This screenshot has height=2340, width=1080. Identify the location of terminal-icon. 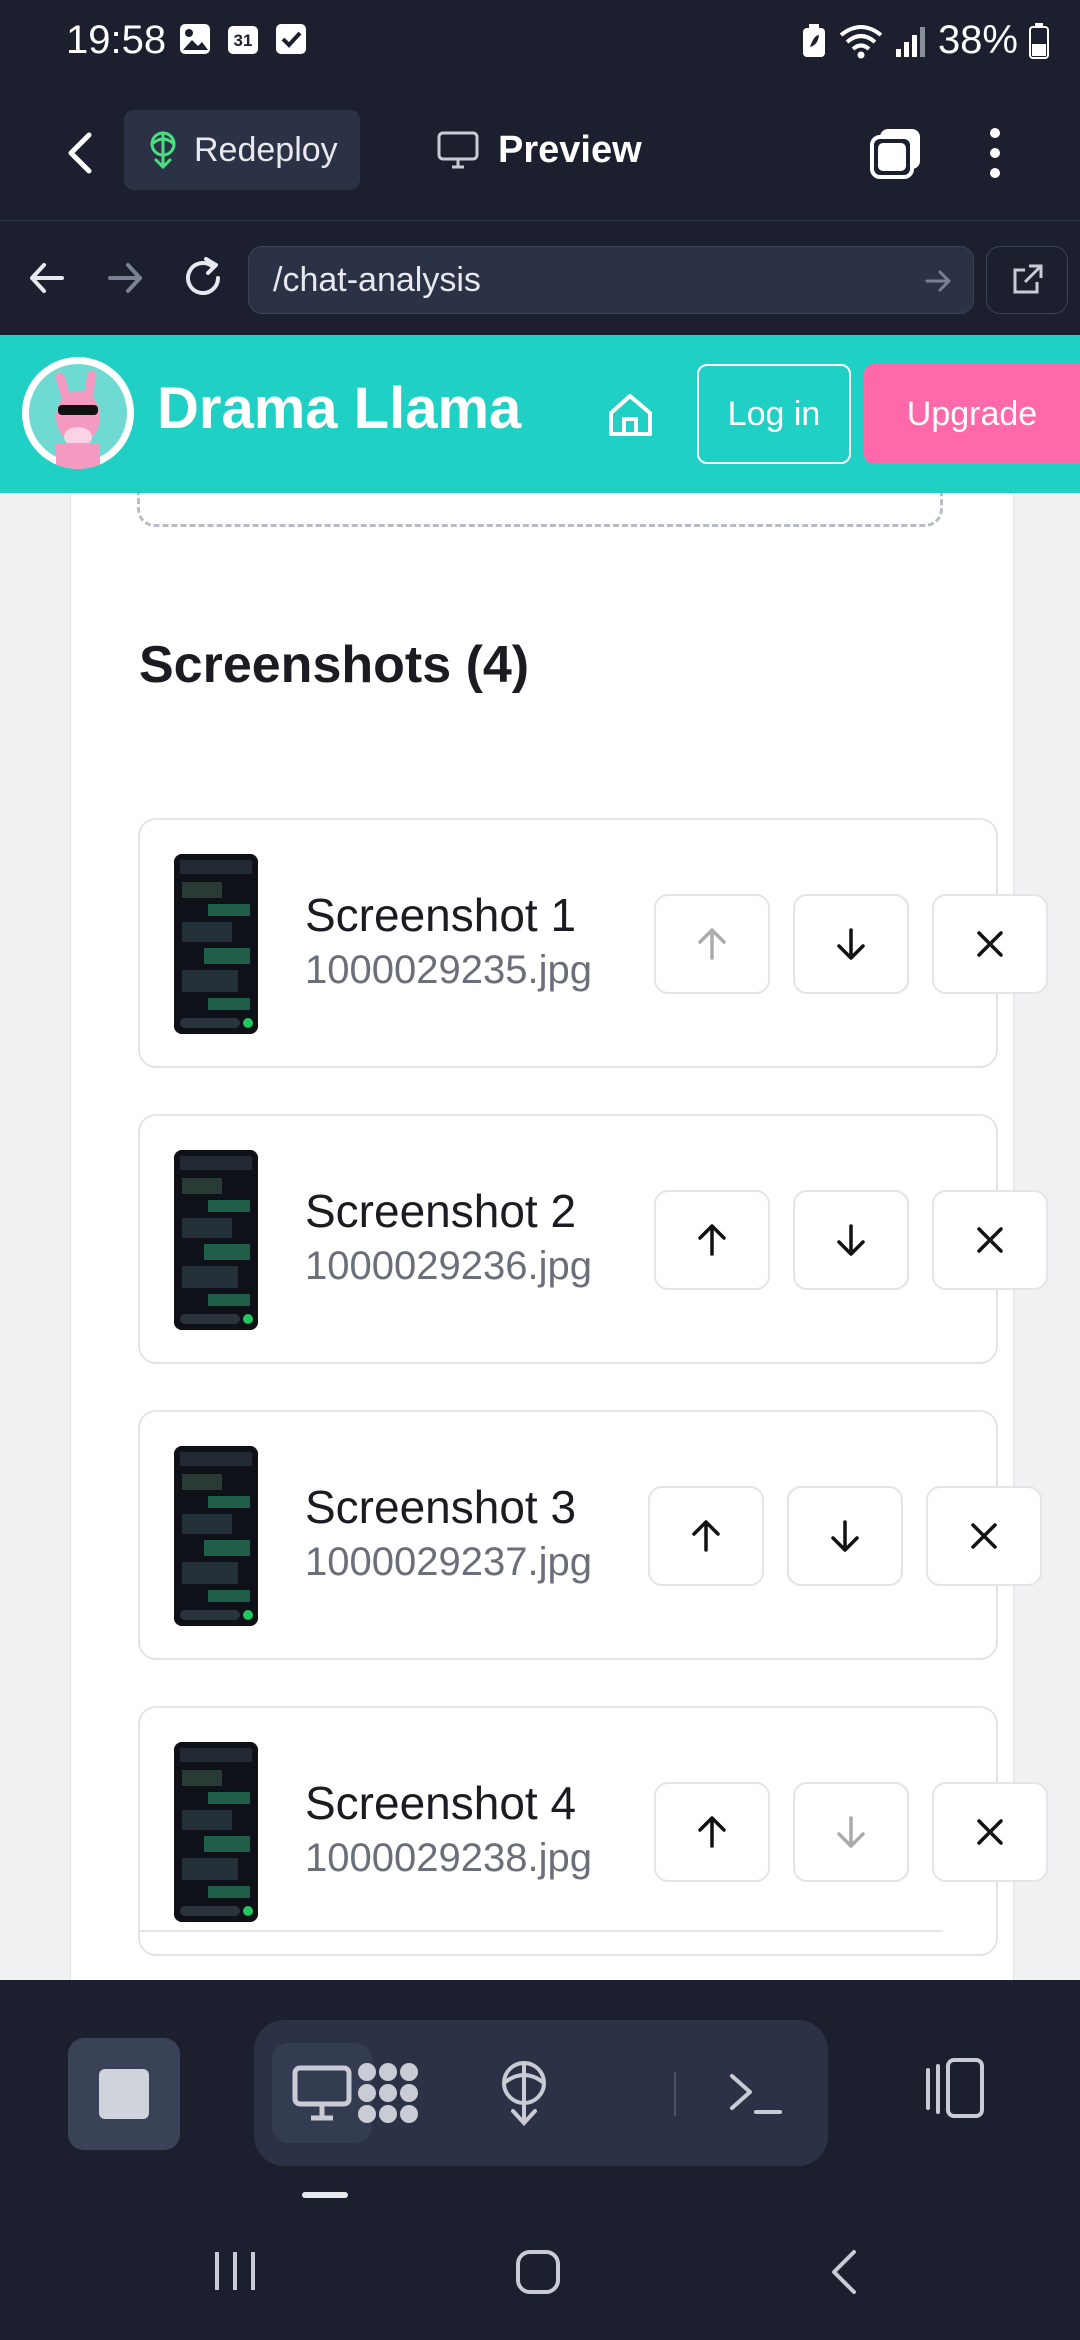
(756, 2093).